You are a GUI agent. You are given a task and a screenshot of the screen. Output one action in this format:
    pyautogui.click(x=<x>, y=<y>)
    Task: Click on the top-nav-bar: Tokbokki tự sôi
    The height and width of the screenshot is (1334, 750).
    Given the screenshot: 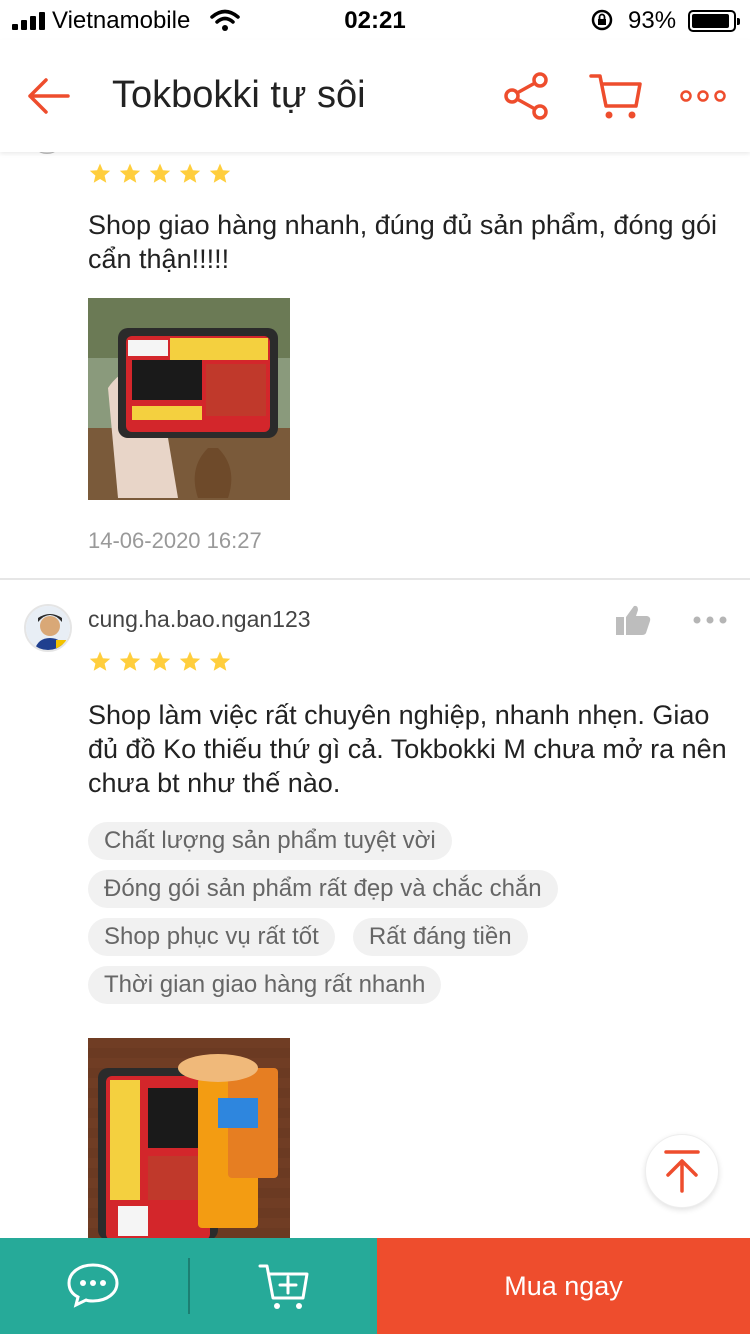 What is the action you would take?
    pyautogui.click(x=375, y=96)
    